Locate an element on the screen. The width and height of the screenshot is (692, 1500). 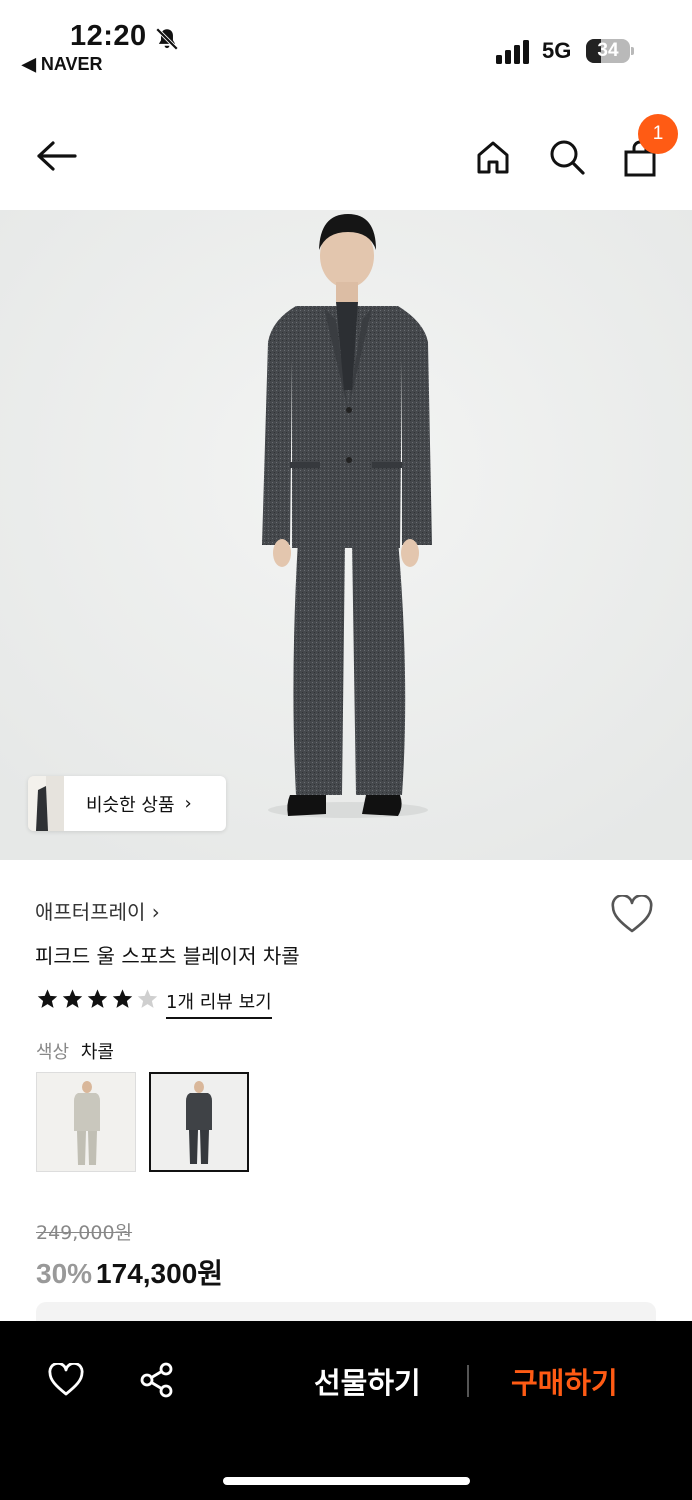
status-bar: 12:20 ◀ NAVER 5G 34 is located at coordinates (346, 45).